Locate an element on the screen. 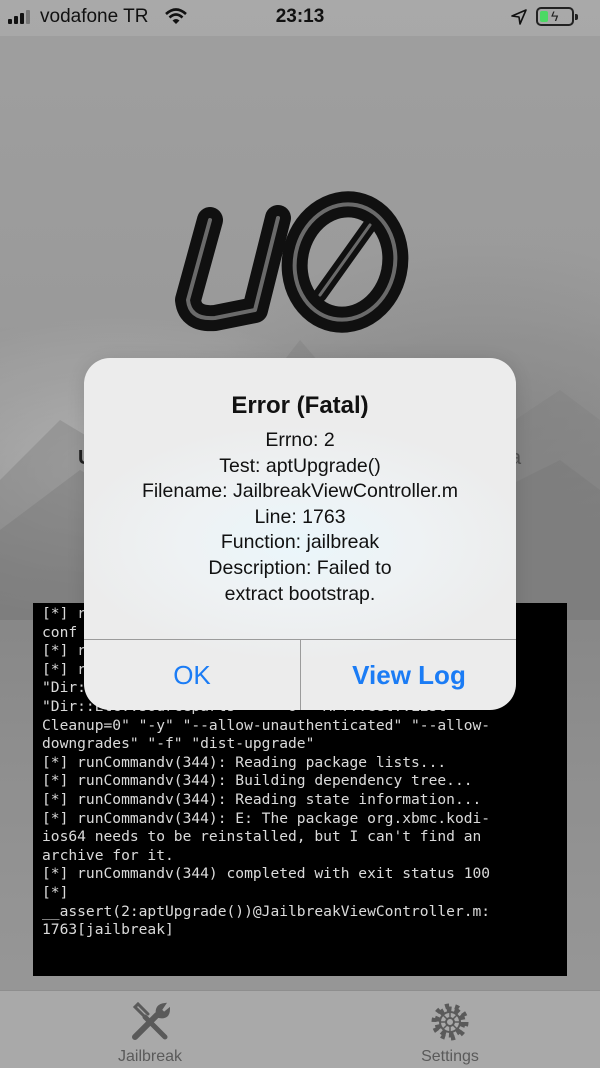 The width and height of the screenshot is (600, 1068). location-arrow-icon is located at coordinates (519, 17).